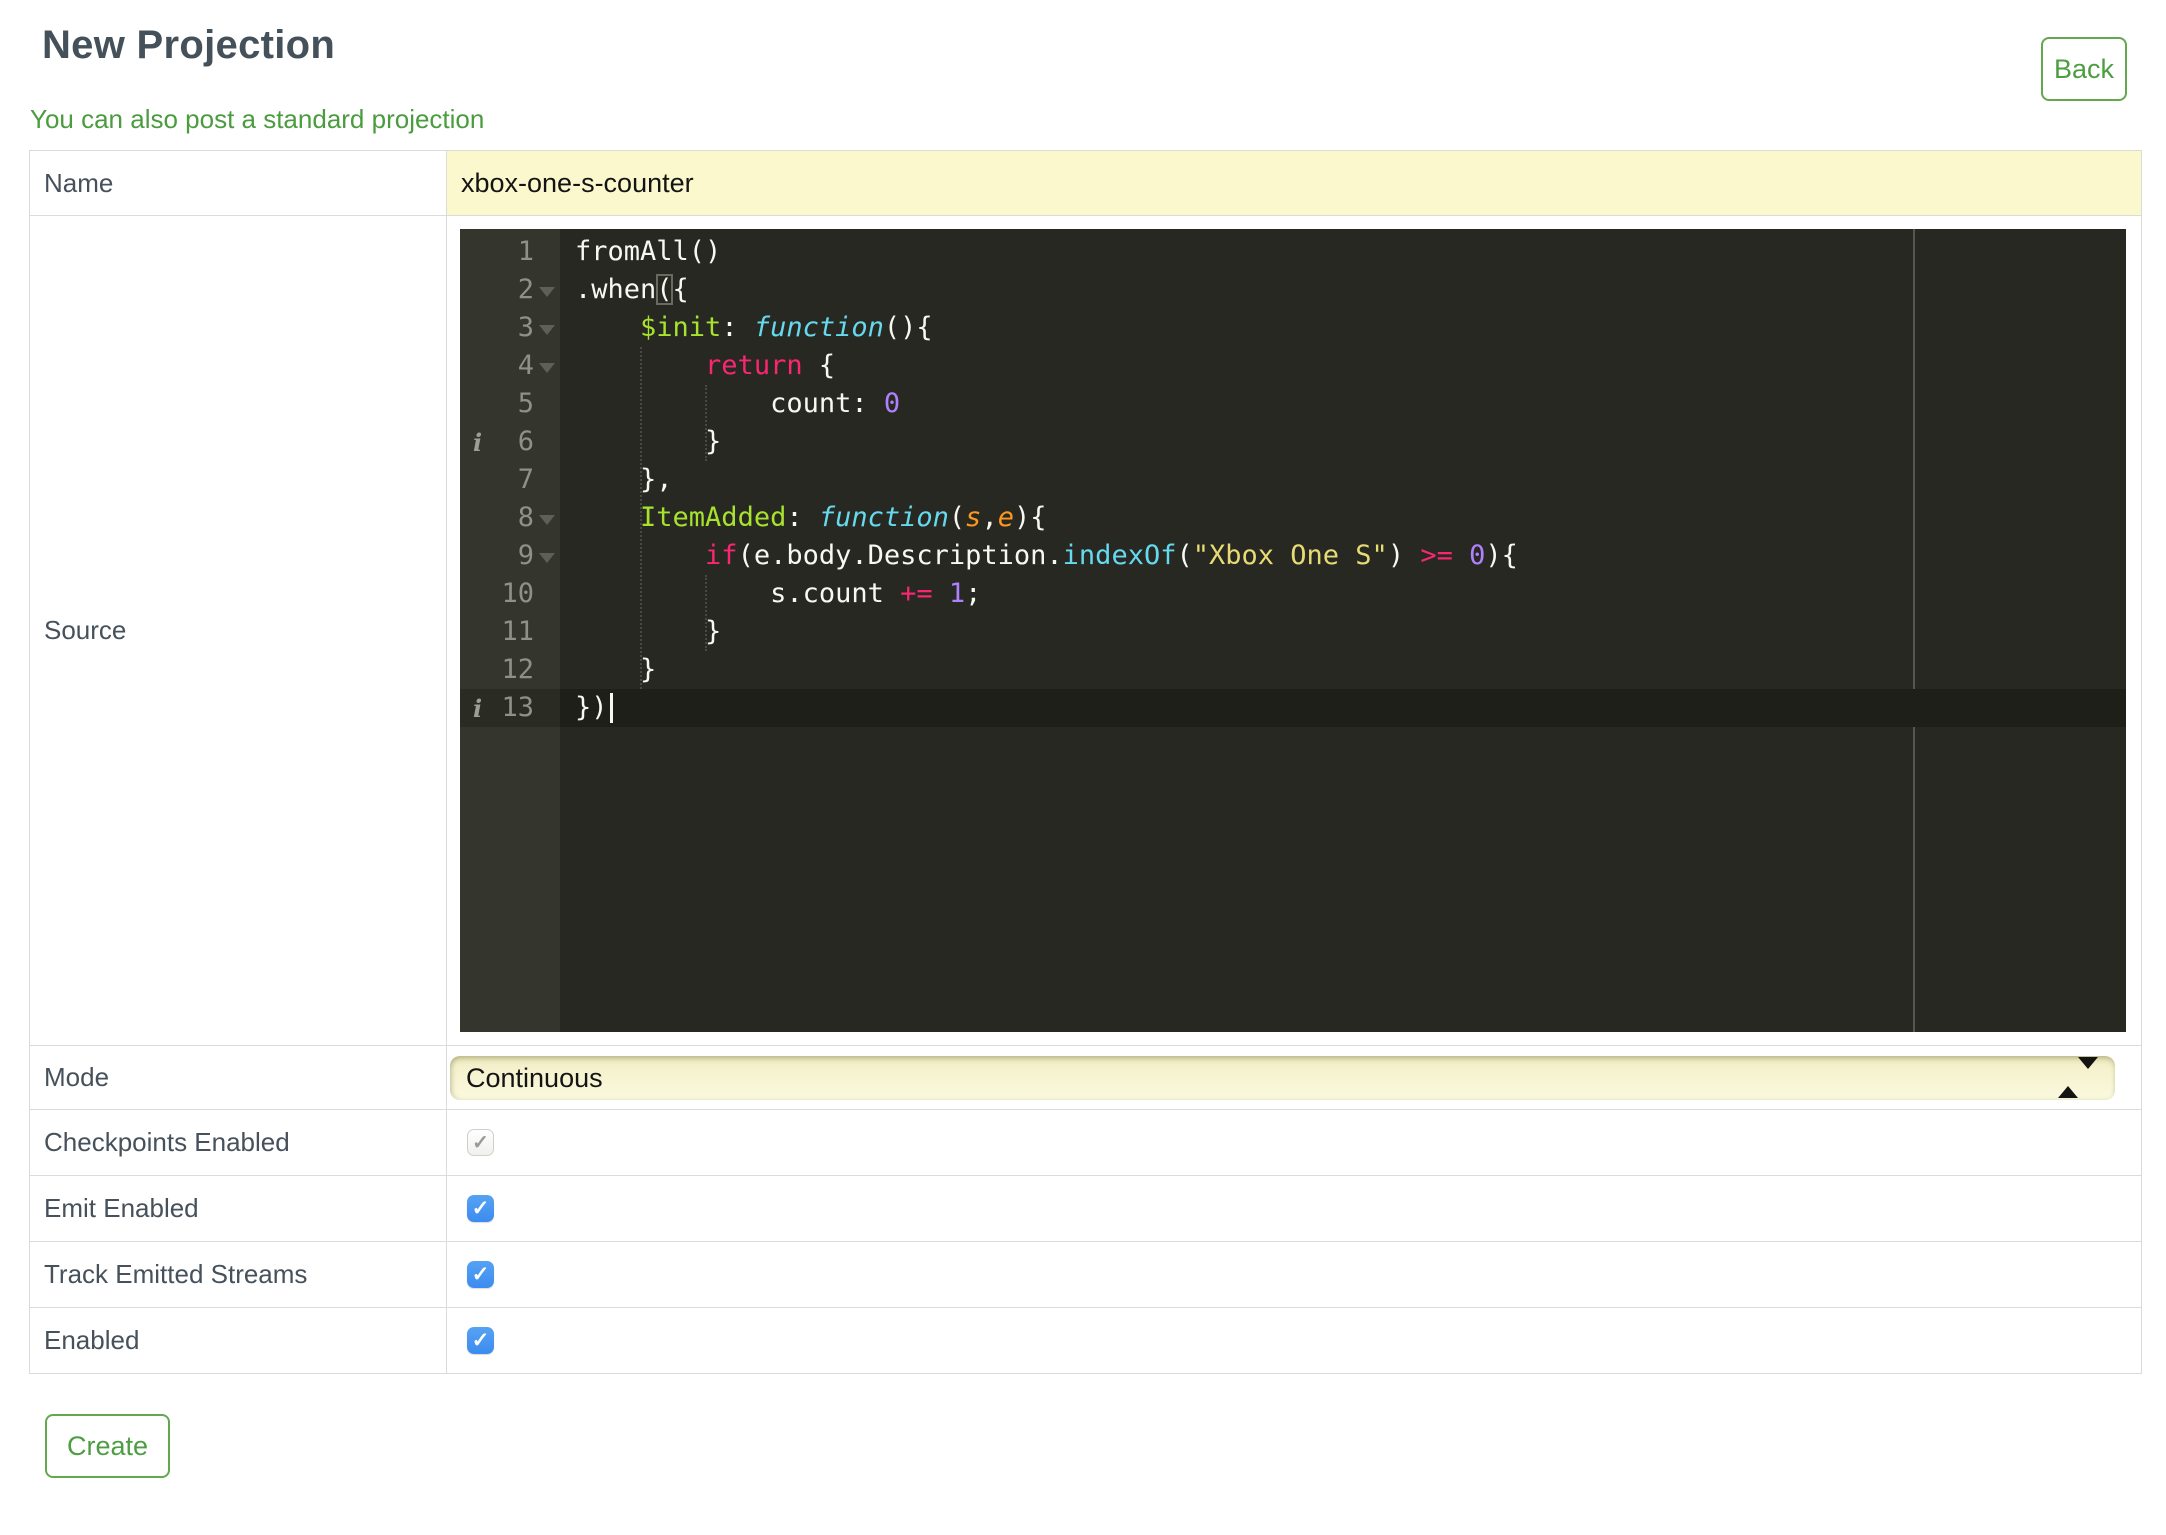  What do you see at coordinates (786, 327) in the screenshot?
I see `code-line-3: $init: function(){` at bounding box center [786, 327].